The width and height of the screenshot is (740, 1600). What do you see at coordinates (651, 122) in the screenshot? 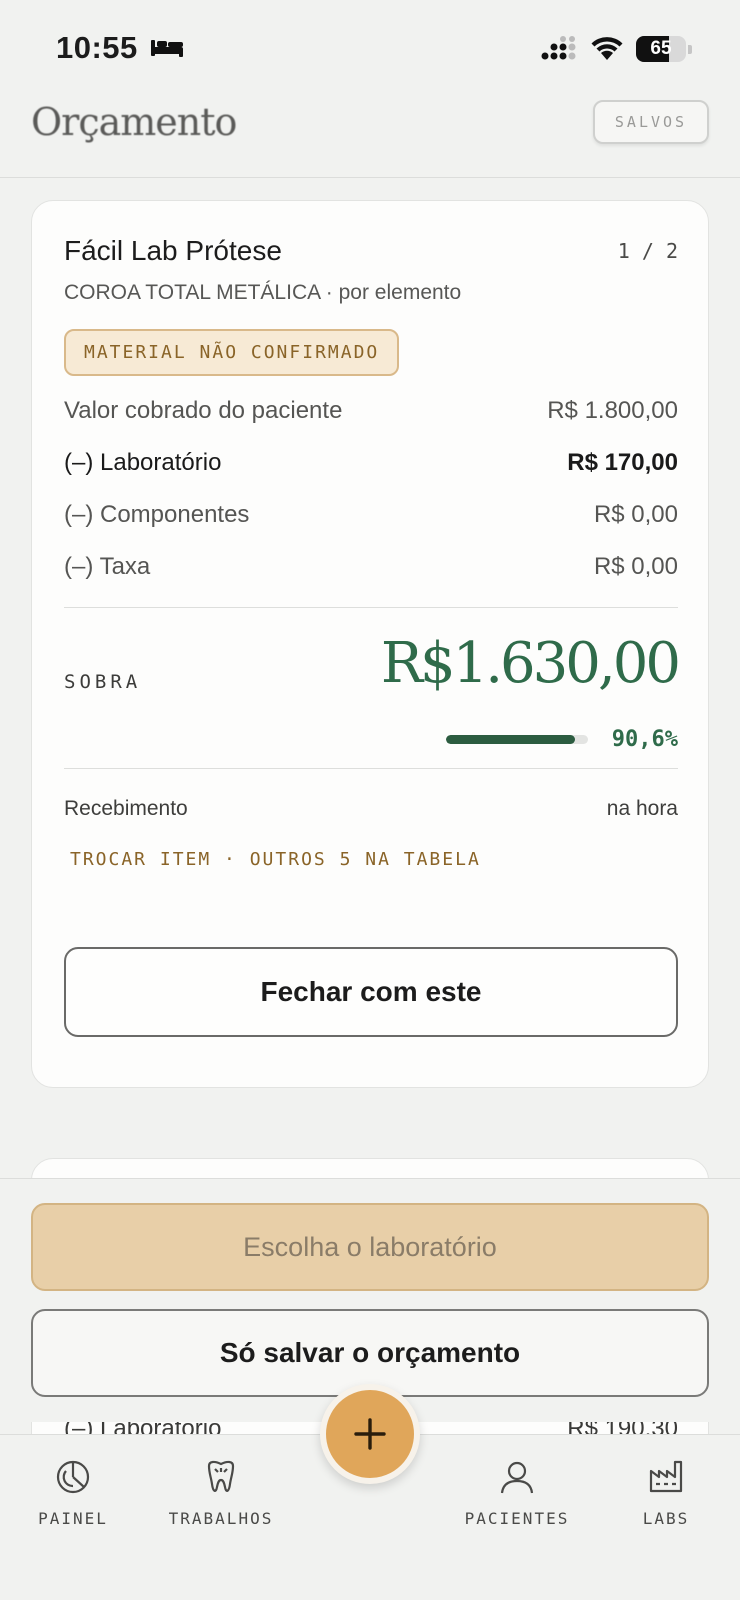
I see `saved-button: SALVOS` at bounding box center [651, 122].